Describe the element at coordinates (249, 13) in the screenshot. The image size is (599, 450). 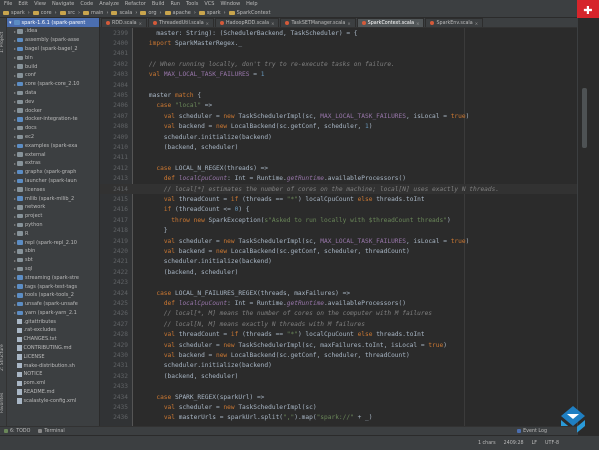
I see `breadcrumb-item: SparkContext` at that location.